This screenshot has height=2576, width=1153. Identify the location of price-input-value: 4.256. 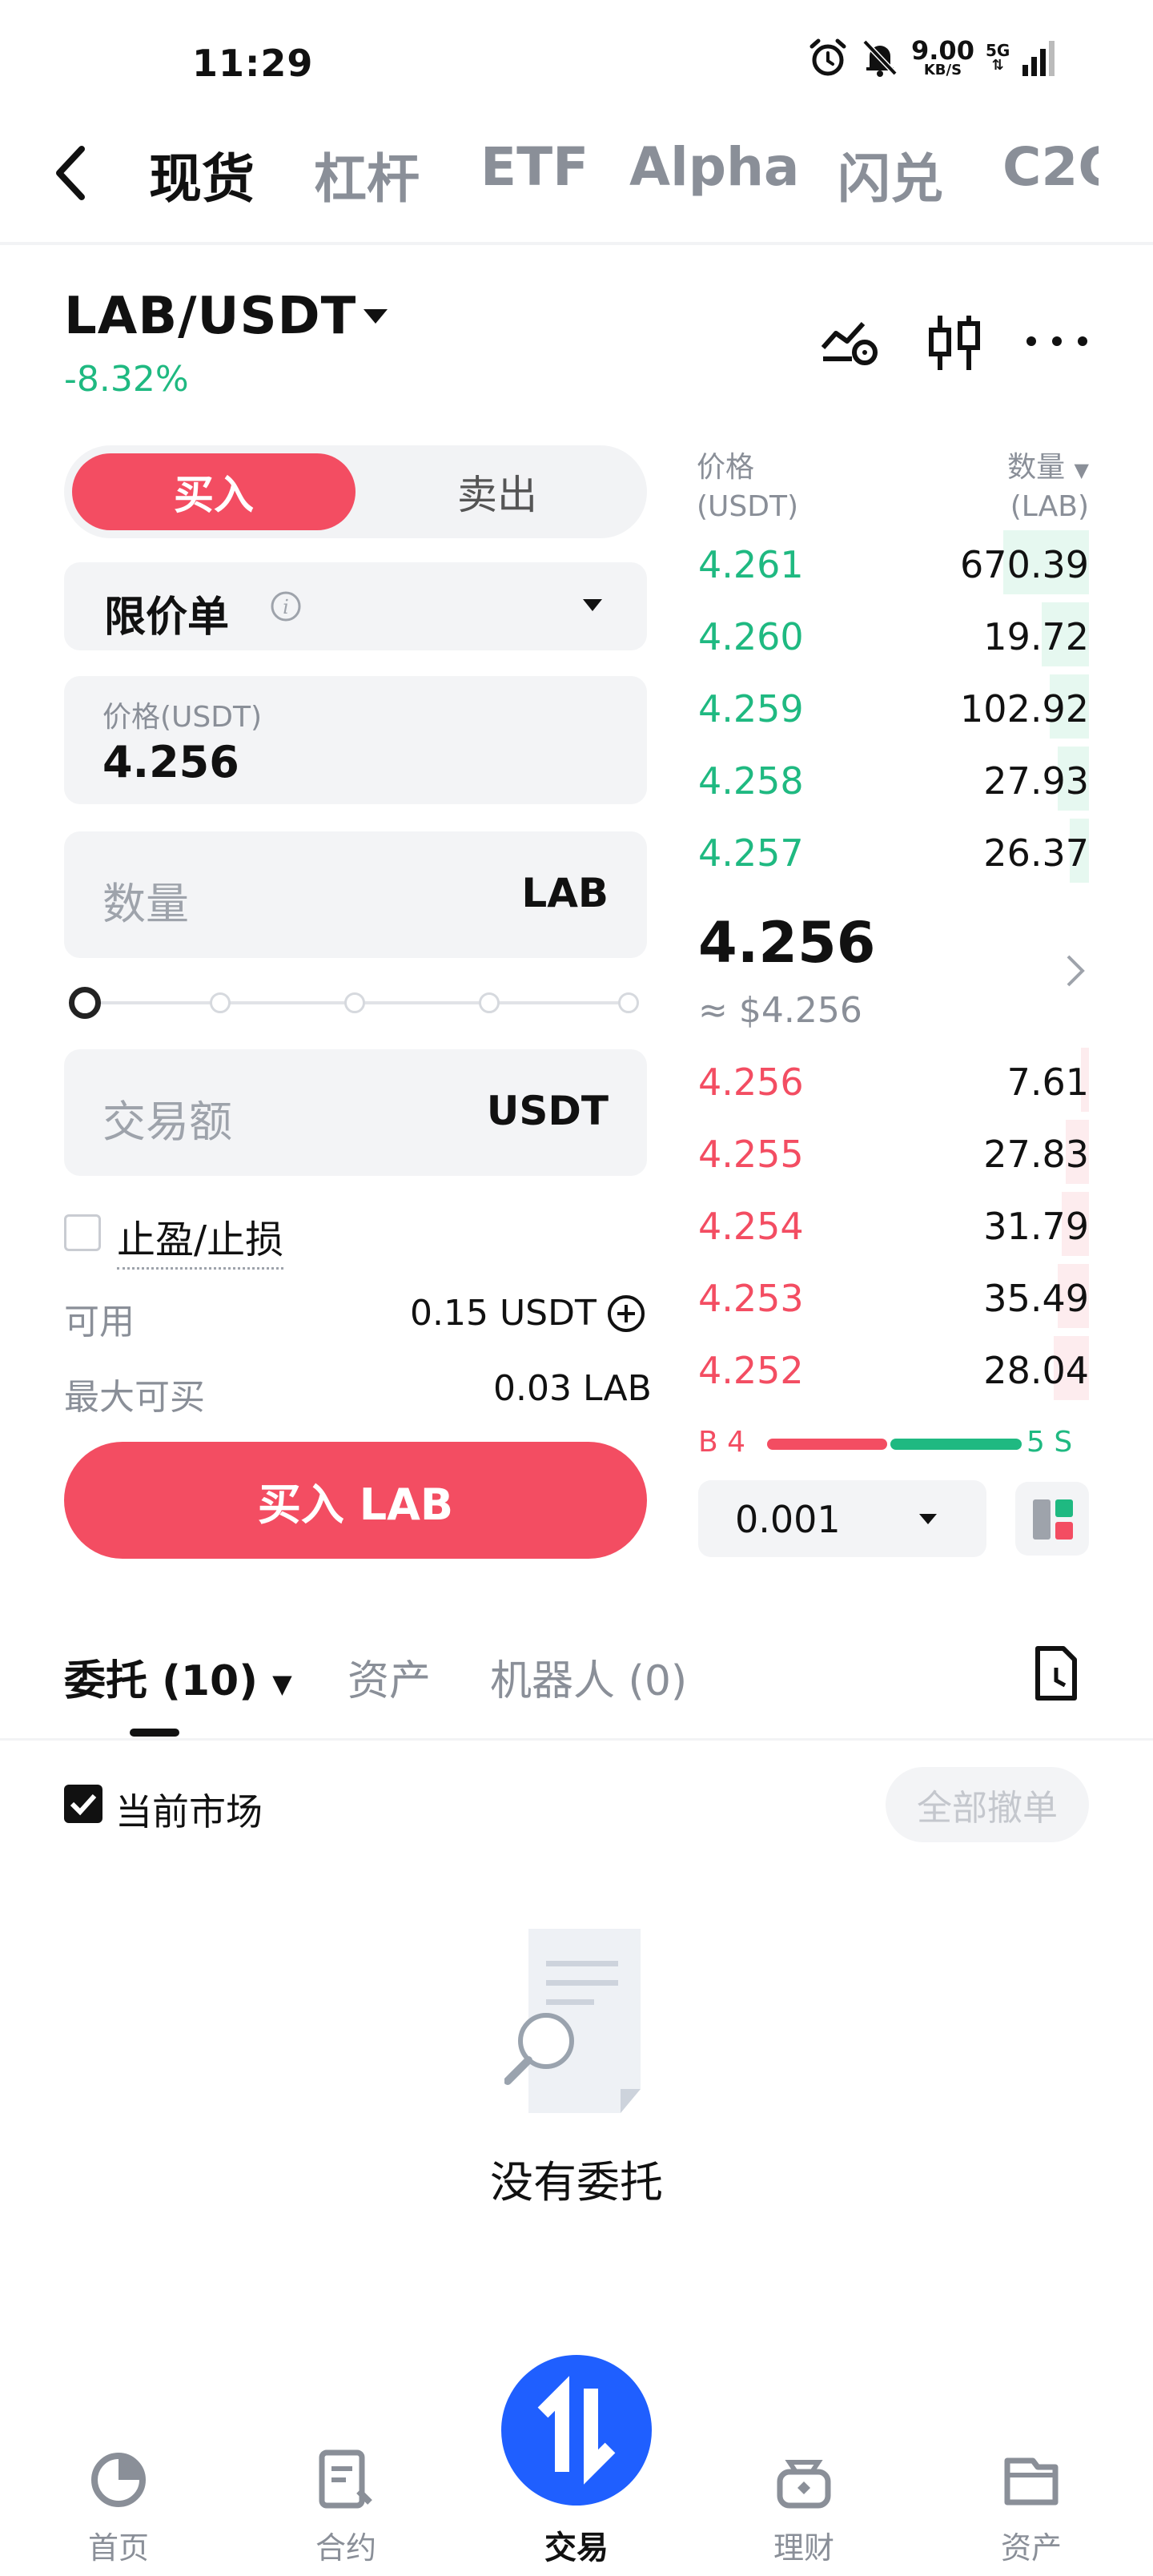
(170, 762).